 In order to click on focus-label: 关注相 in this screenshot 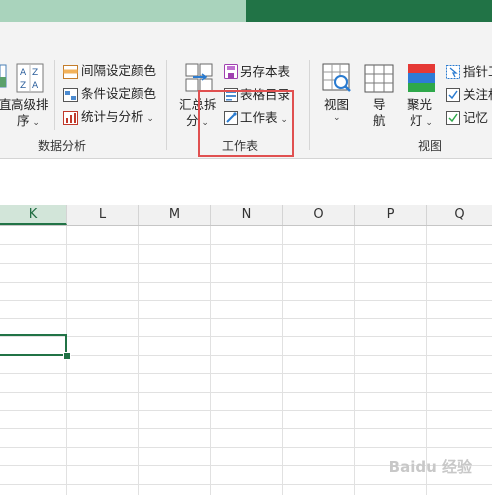, I will do `click(477, 95)`.